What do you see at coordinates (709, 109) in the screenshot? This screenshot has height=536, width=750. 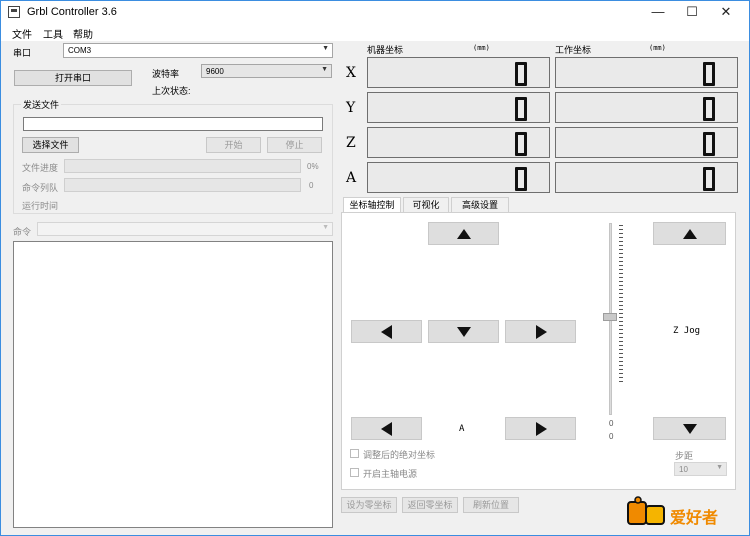 I see `work-y-digit` at bounding box center [709, 109].